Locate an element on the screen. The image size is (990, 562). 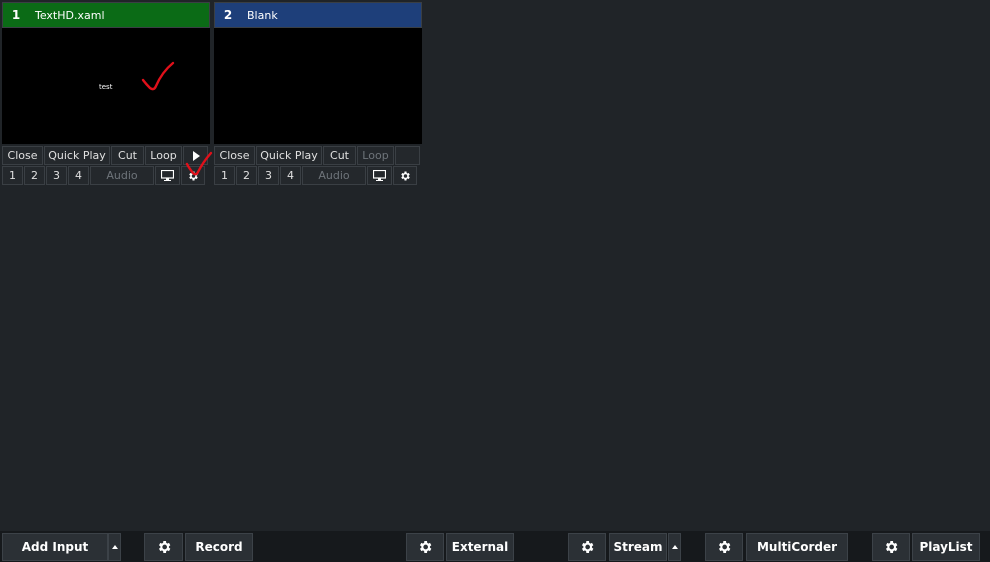
input-number: 2 is located at coordinates (228, 15).